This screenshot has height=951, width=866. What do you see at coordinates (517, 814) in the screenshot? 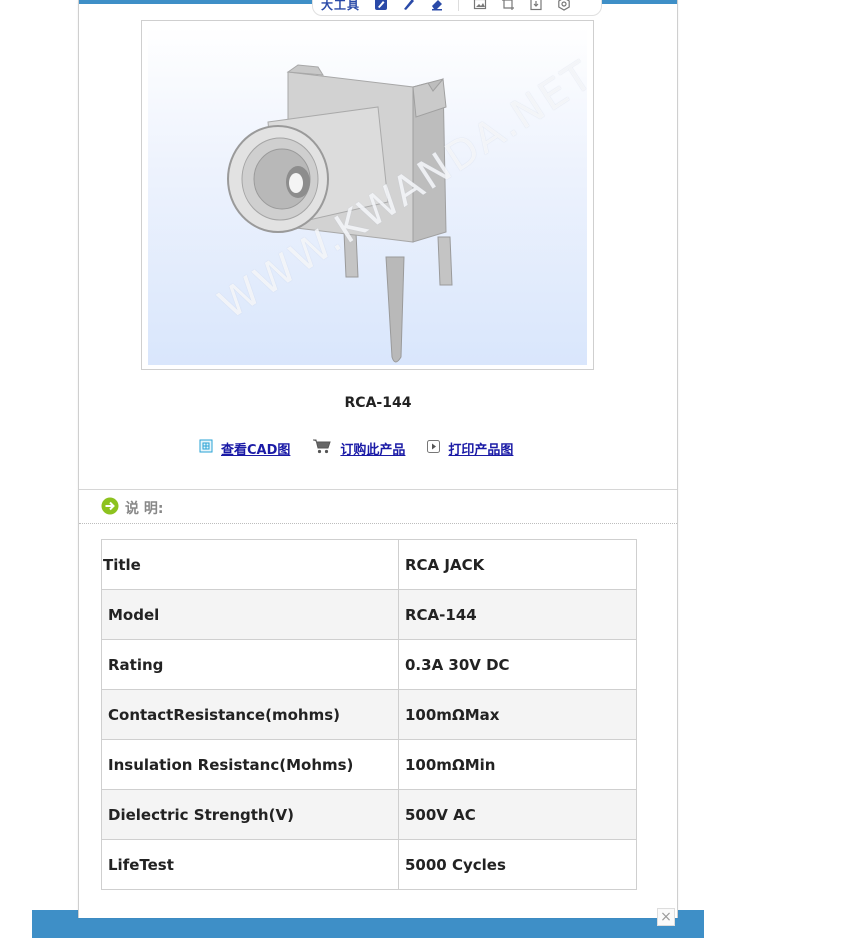
I see `spec-value: 500V AC` at bounding box center [517, 814].